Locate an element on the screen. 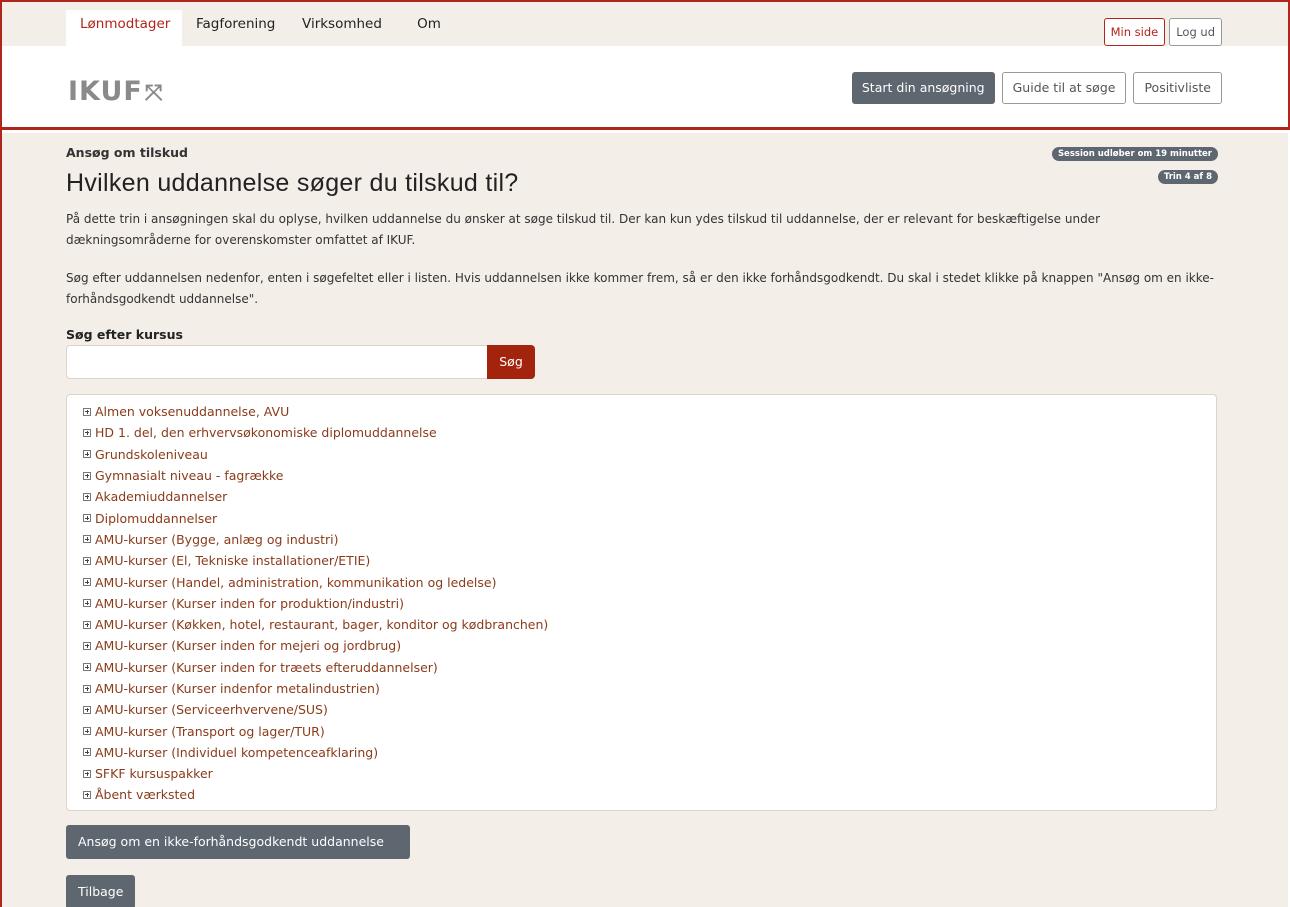 Image resolution: width=1290 pixels, height=907 pixels. page-title: Hvilken uddannelse søger du tilskud til? is located at coordinates (292, 183).